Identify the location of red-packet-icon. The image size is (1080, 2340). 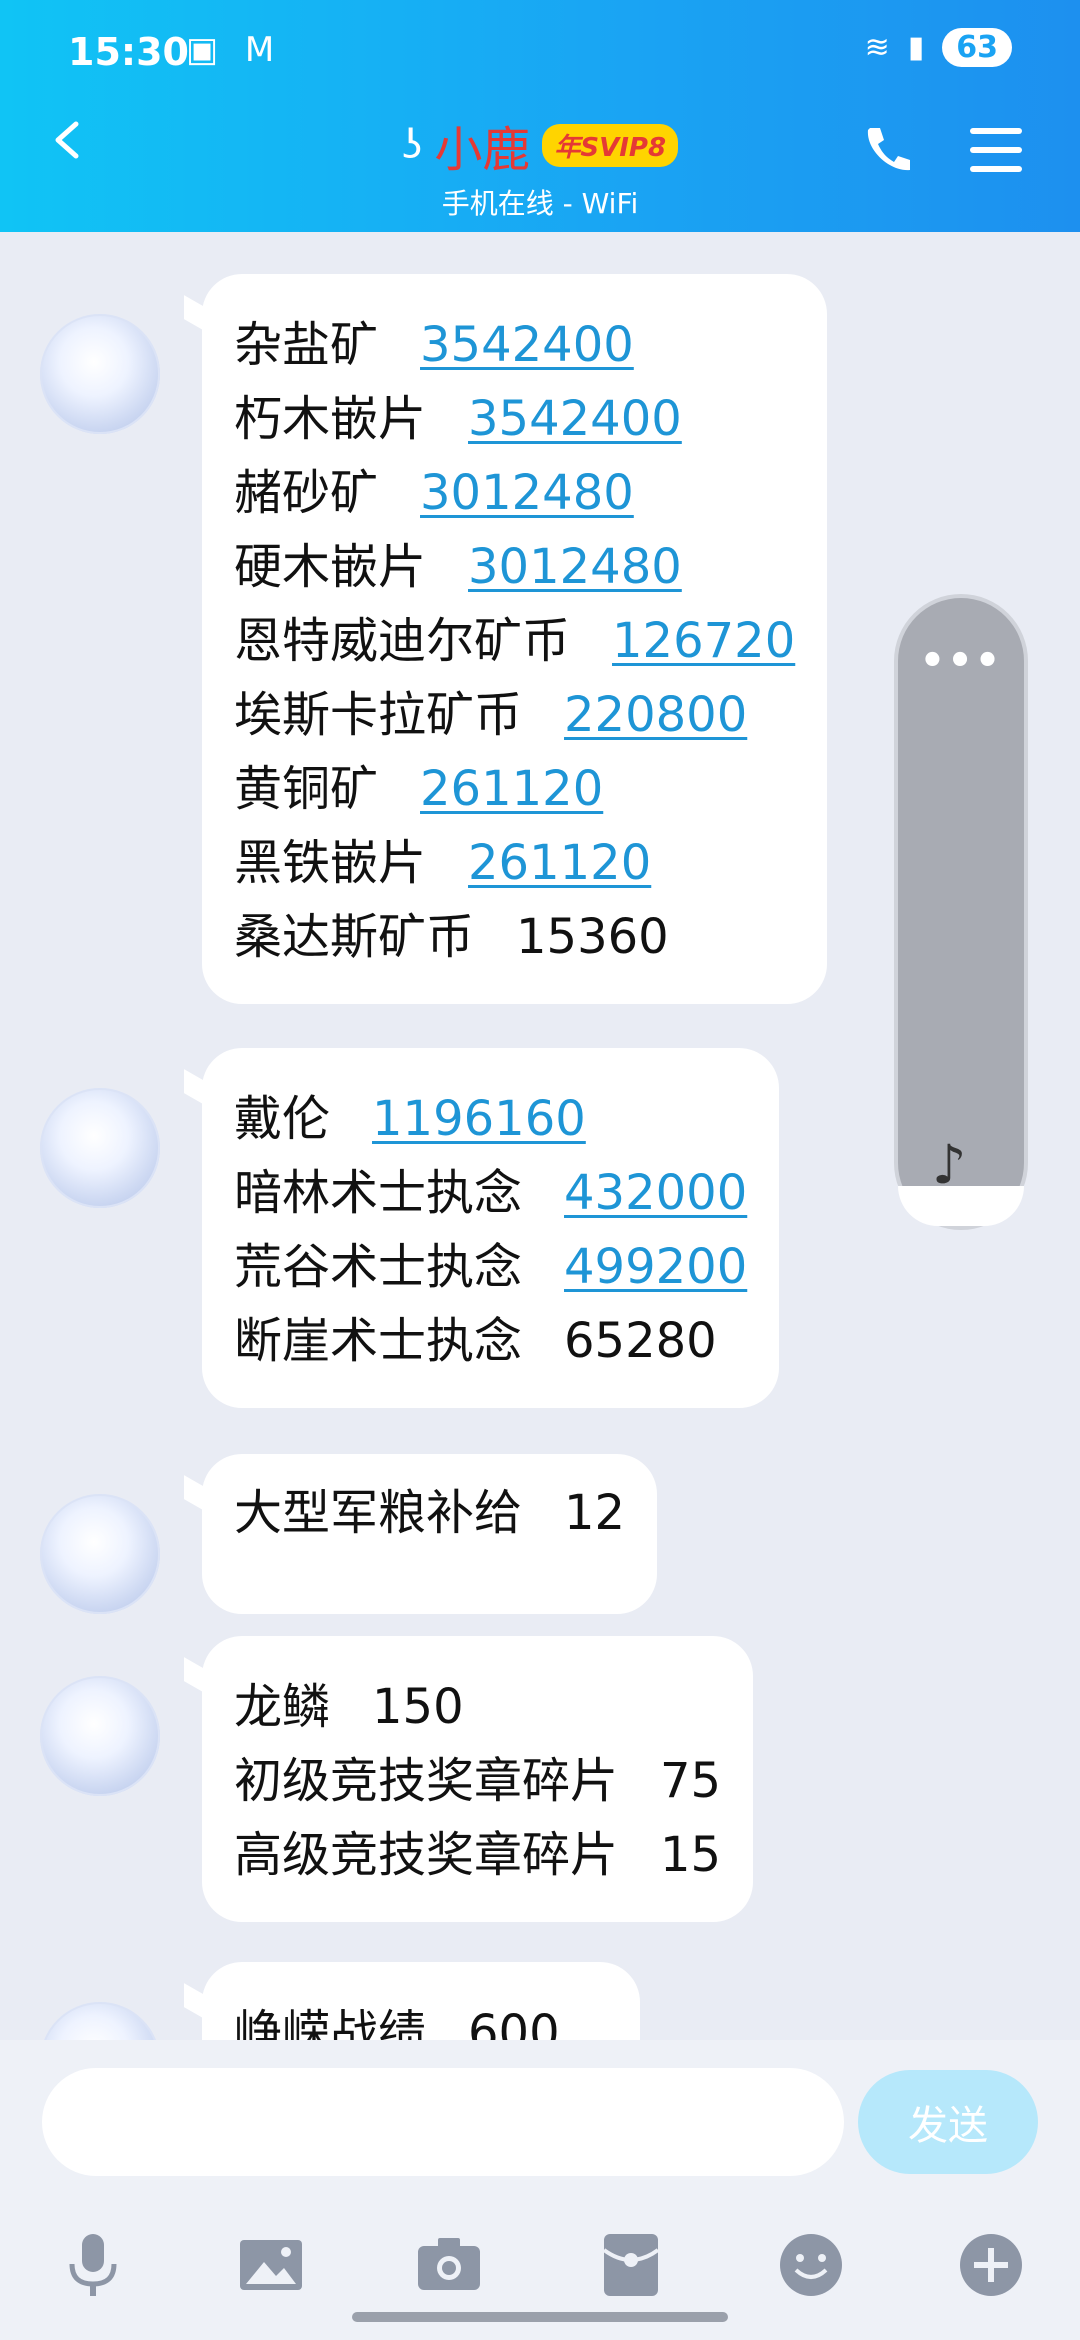
(631, 2265).